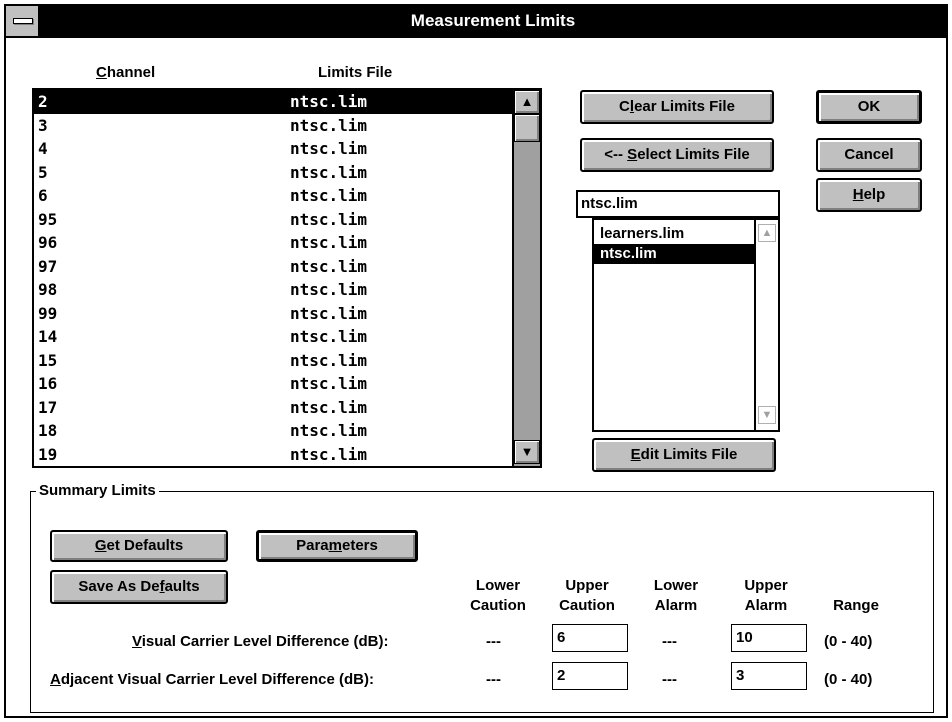 Image resolution: width=952 pixels, height=722 pixels. What do you see at coordinates (23, 21) in the screenshot?
I see `system-menu-icon` at bounding box center [23, 21].